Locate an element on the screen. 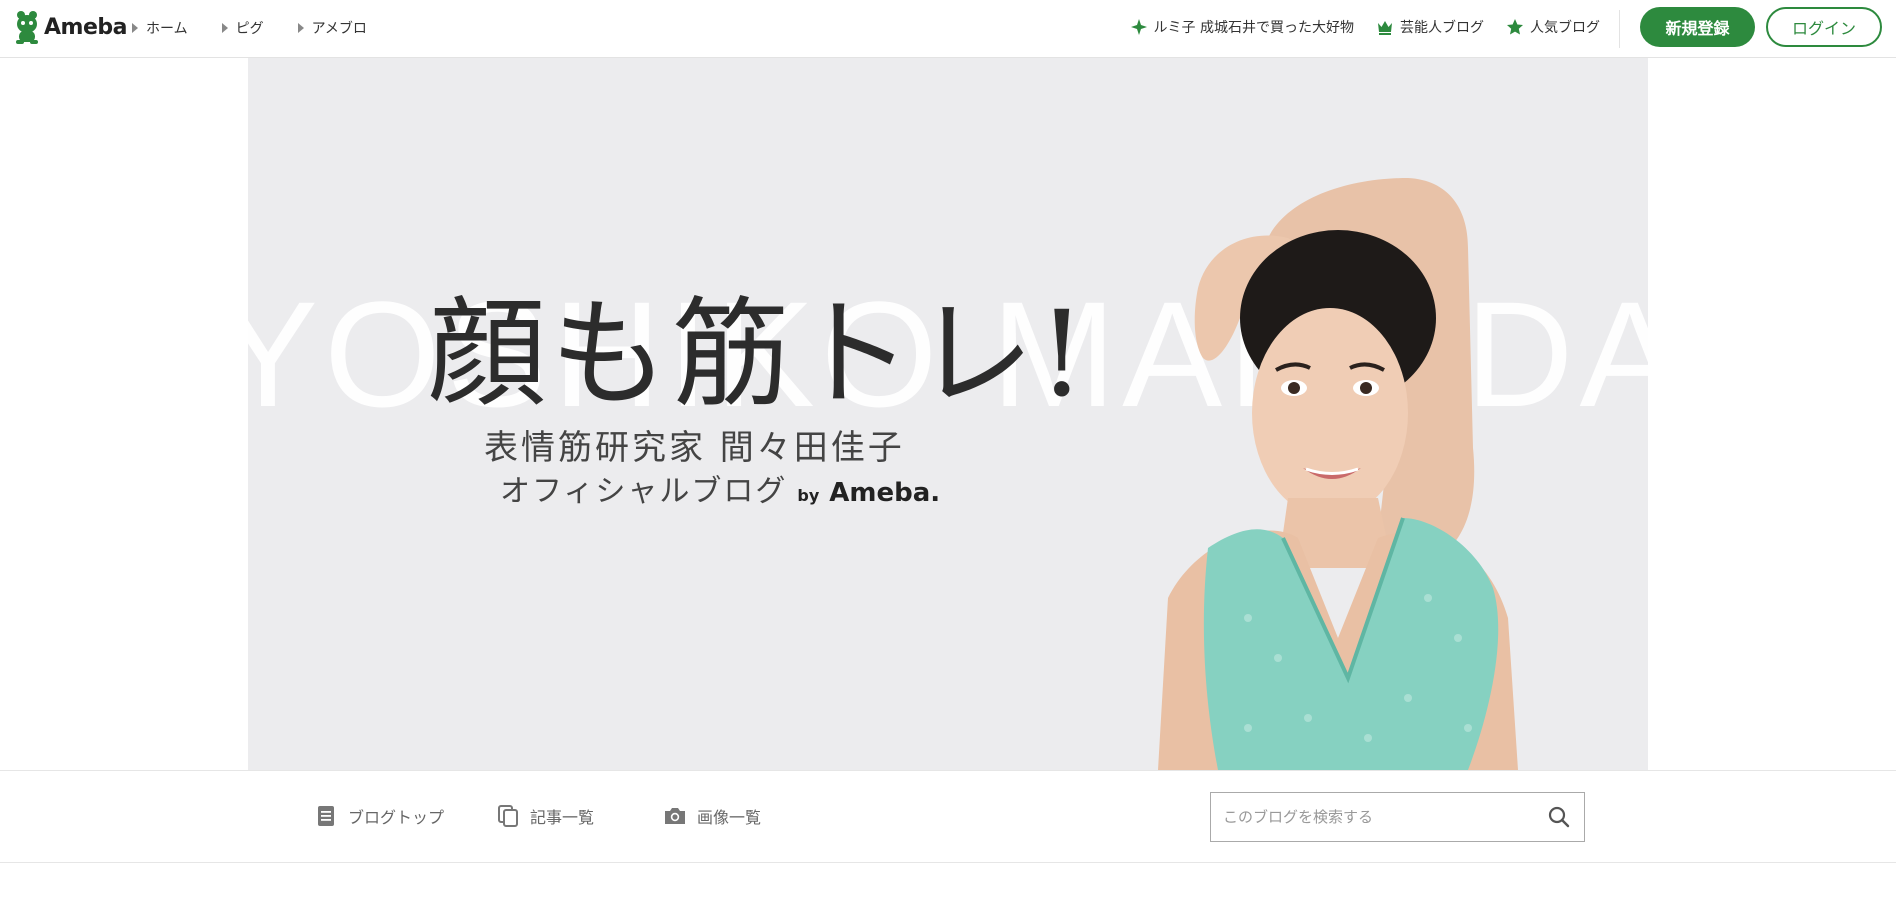 Image resolution: width=1896 pixels, height=909 pixels. camera-icon is located at coordinates (675, 816).